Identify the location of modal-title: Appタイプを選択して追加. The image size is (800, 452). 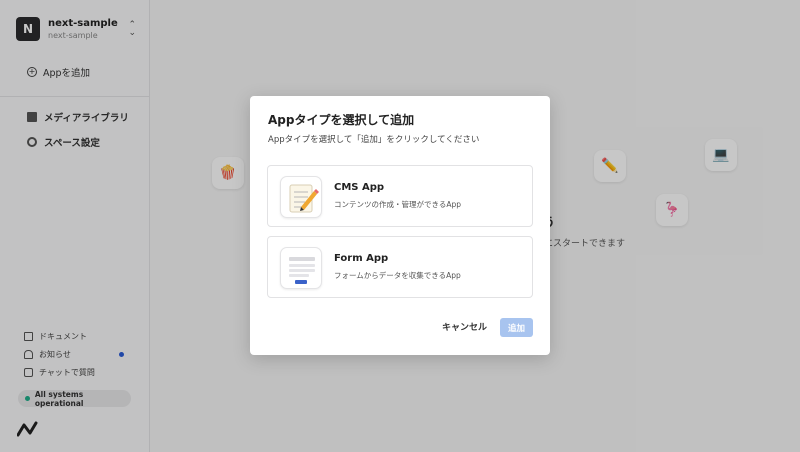
(341, 120).